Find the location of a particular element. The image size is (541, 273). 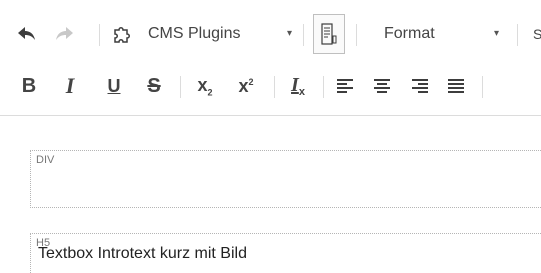

align-center-icon is located at coordinates (382, 86).